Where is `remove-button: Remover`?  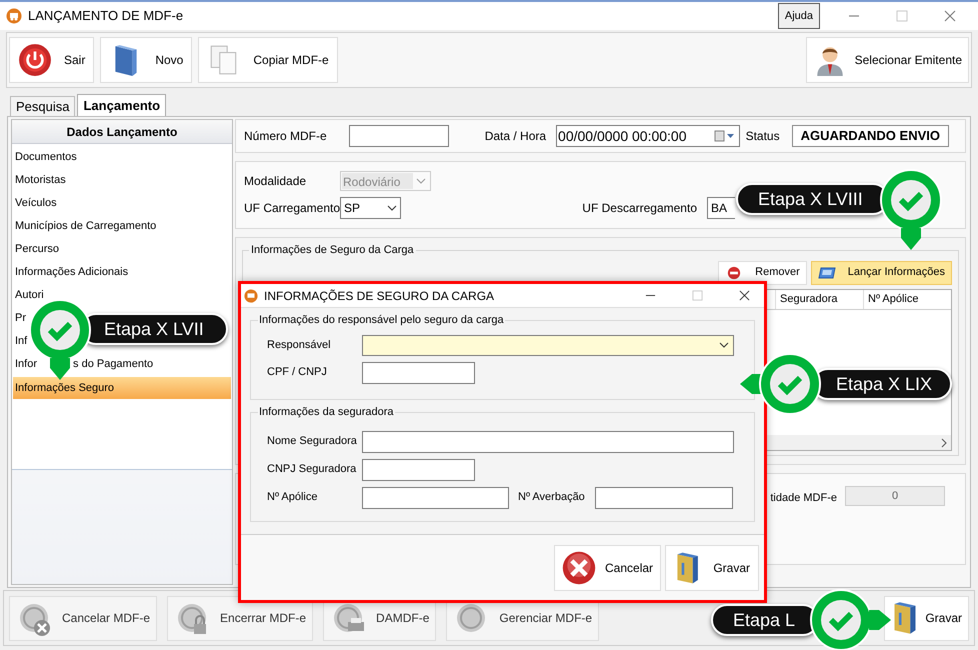 remove-button: Remover is located at coordinates (762, 272).